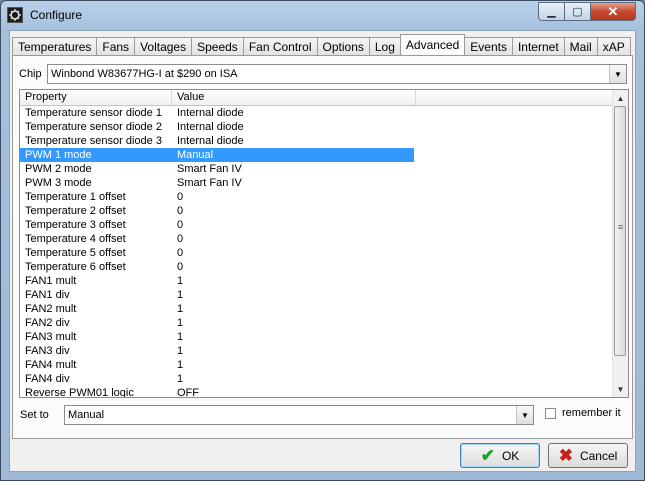 The height and width of the screenshot is (481, 645). Describe the element at coordinates (343, 46) in the screenshot. I see `tab-options: Options` at that location.